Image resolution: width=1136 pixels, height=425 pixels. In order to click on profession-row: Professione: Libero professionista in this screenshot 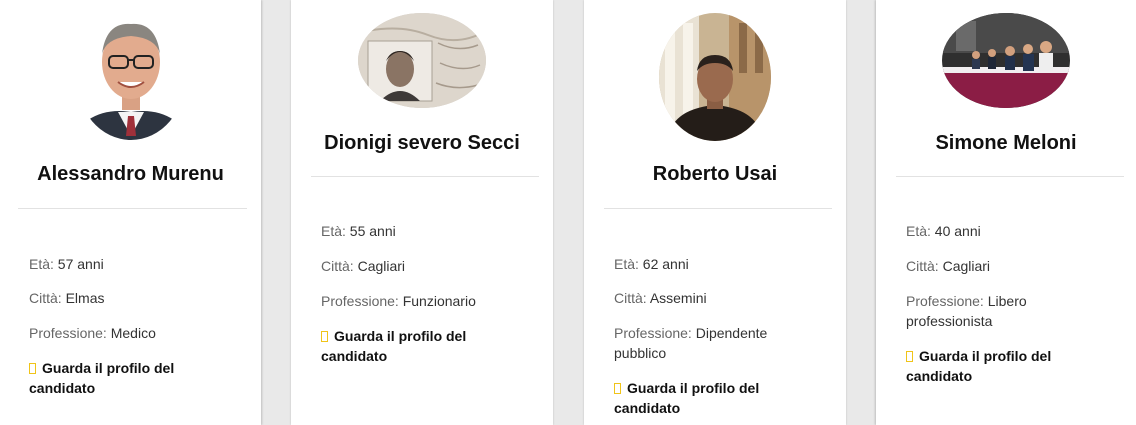, I will do `click(1001, 311)`.